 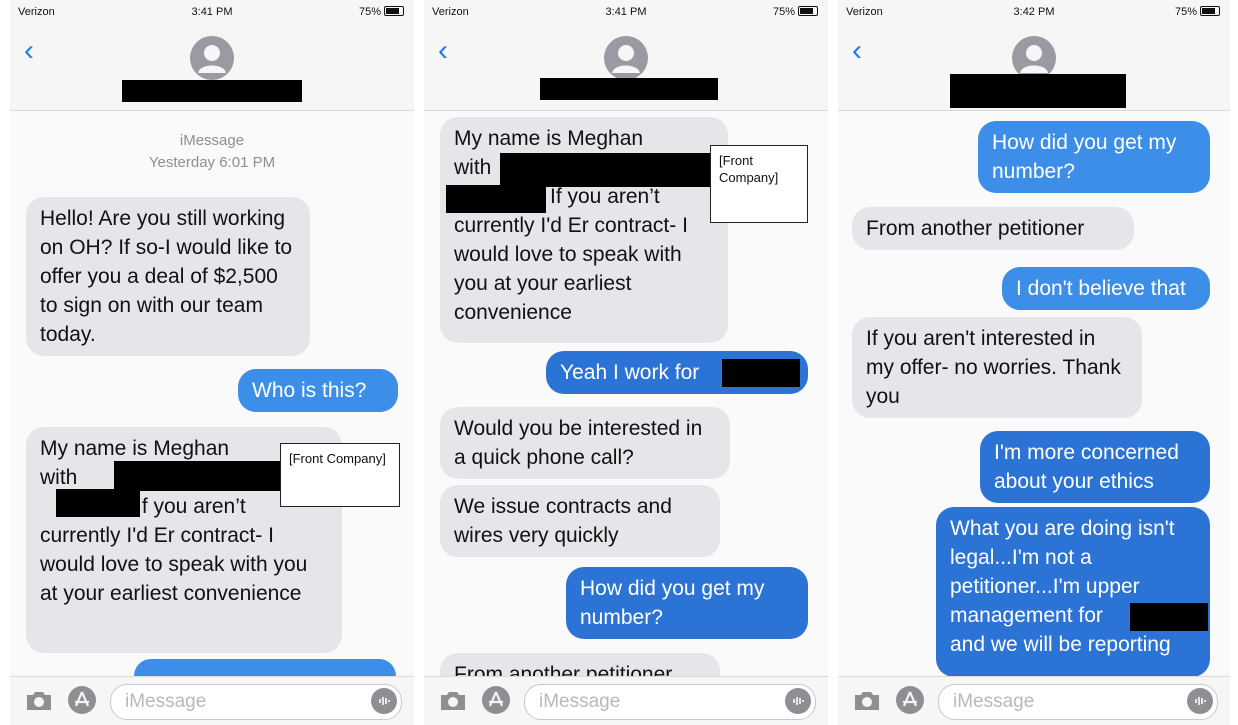 I want to click on status-bar: Verizon 3:42 PM 75%, so click(x=1034, y=12).